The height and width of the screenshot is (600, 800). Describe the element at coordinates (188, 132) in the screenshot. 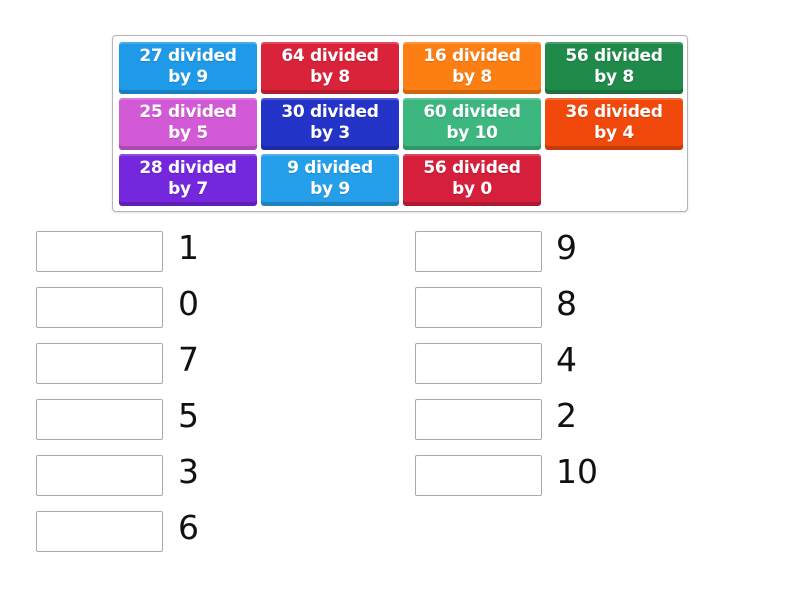

I see `tile-line2: by 5` at that location.